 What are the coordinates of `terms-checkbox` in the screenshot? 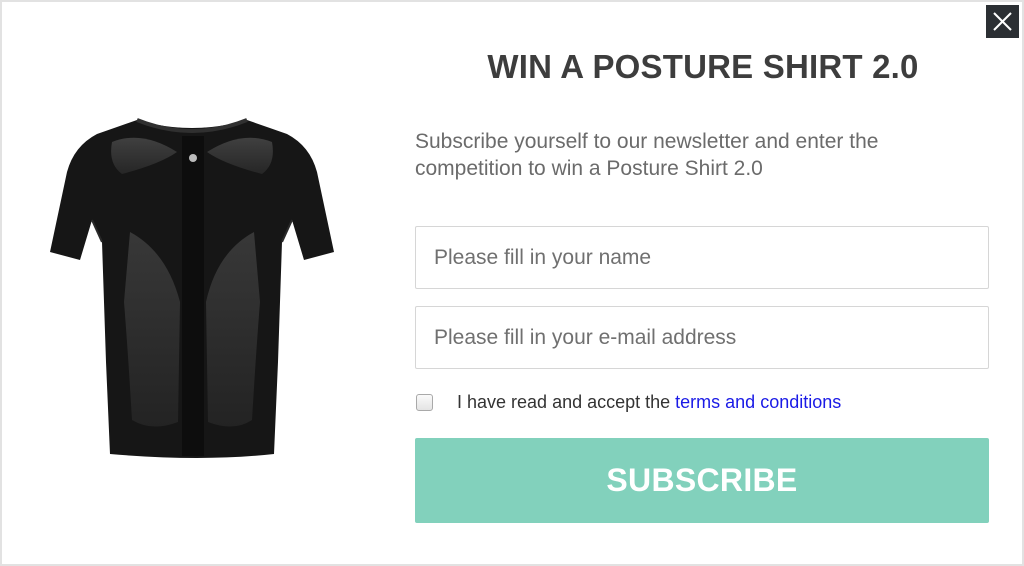 It's located at (424, 402).